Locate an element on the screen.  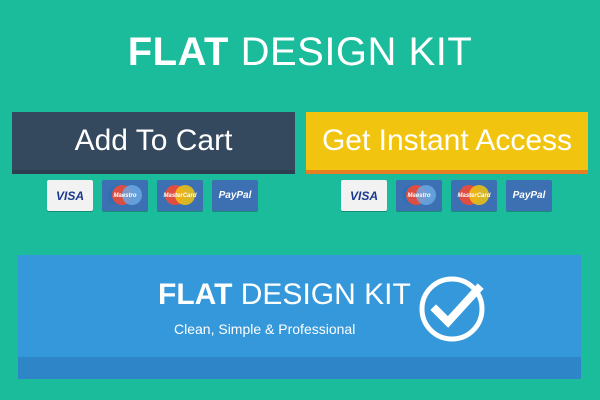
payment-cards-left: VISA Maestro MasterCard PayPal is located at coordinates (152, 195).